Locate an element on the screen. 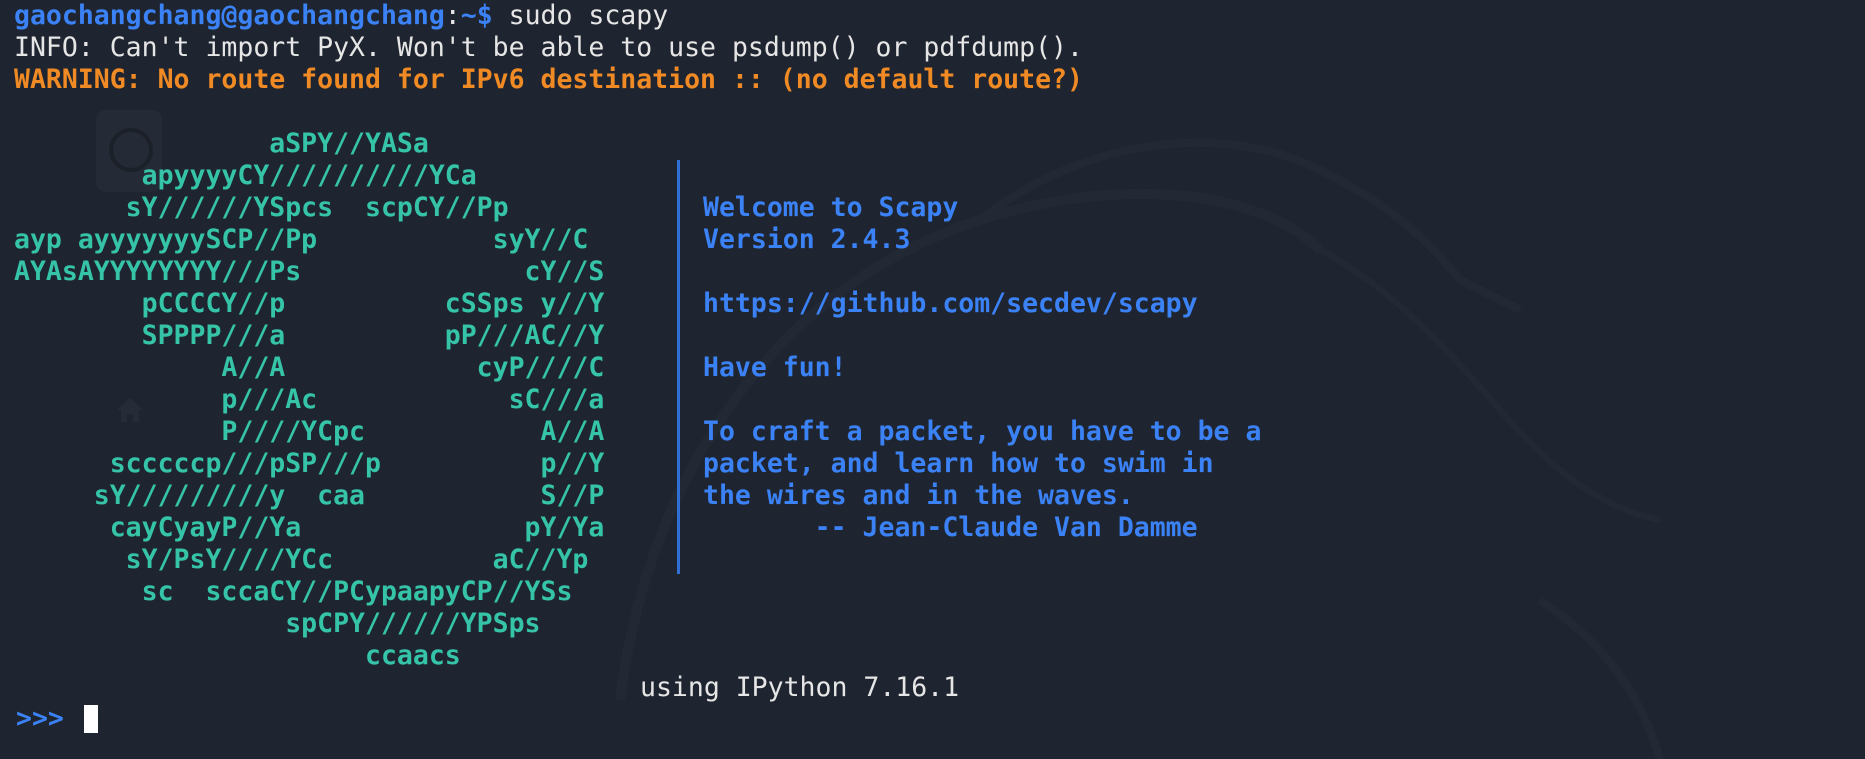 The image size is (1865, 759). ascii-art-line: A//A cyP////C is located at coordinates (309, 367).